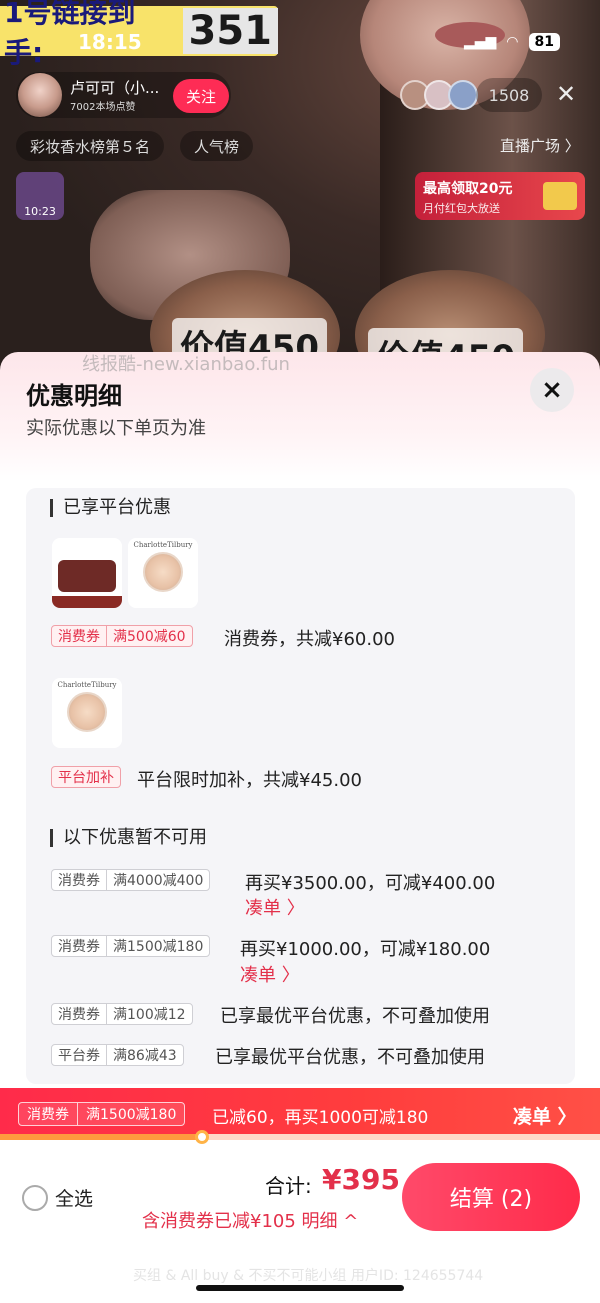  What do you see at coordinates (288, 1186) in the screenshot?
I see `total-label: 合计:` at bounding box center [288, 1186].